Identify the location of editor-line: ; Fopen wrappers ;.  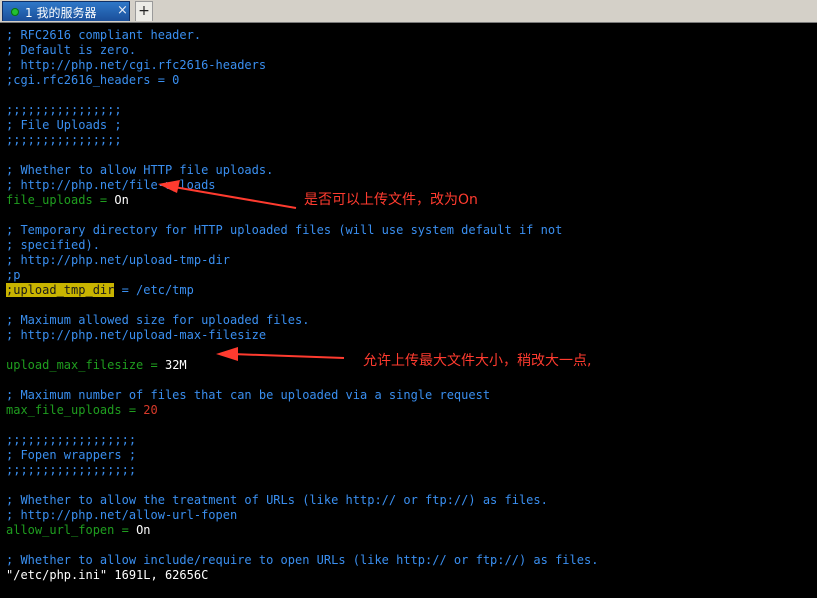
(71, 455).